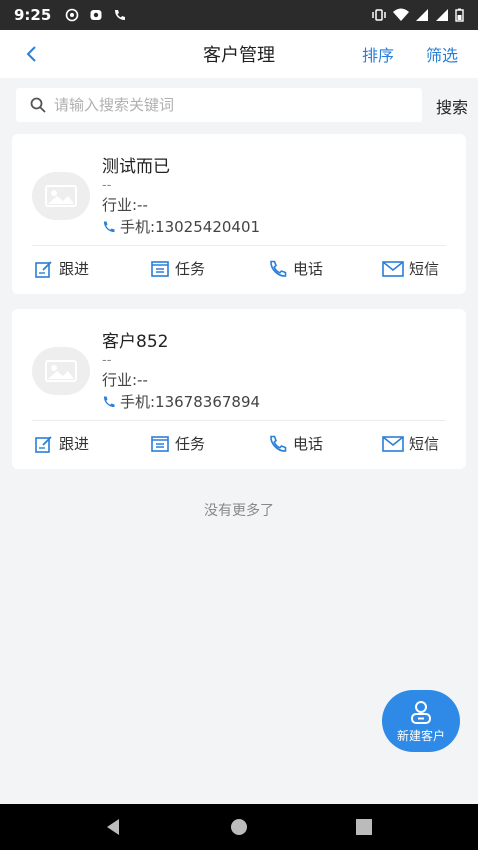  Describe the element at coordinates (32, 54) in the screenshot. I see `back-arrow-icon` at that location.